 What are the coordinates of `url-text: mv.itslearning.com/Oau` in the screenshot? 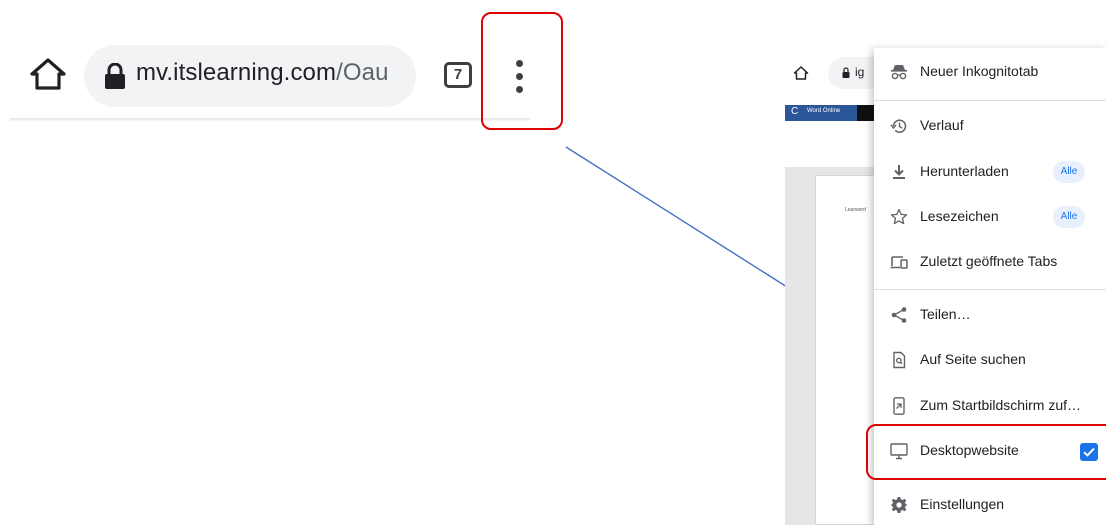 It's located at (271, 73).